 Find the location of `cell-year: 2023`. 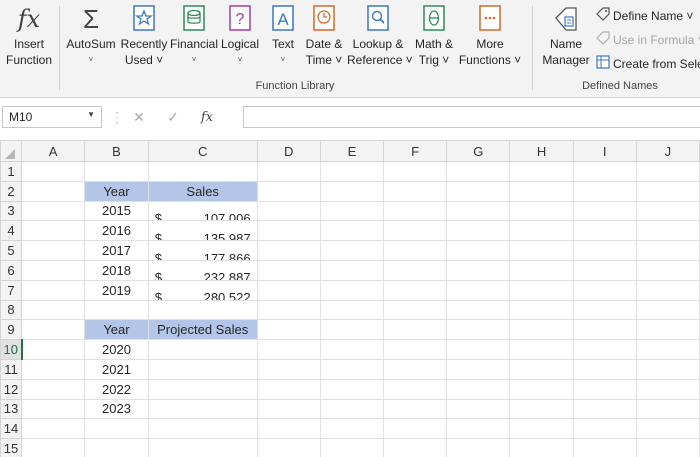

cell-year: 2023 is located at coordinates (116, 409).